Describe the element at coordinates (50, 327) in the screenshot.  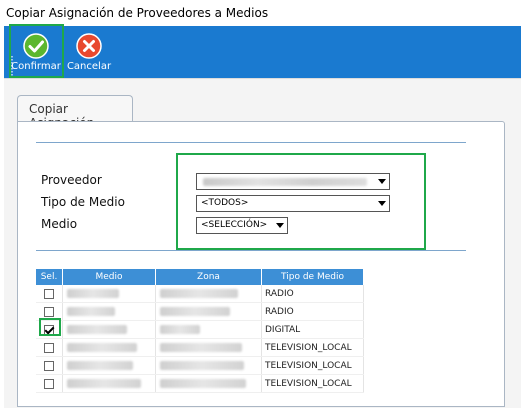
I see `checked-row-highlight` at that location.